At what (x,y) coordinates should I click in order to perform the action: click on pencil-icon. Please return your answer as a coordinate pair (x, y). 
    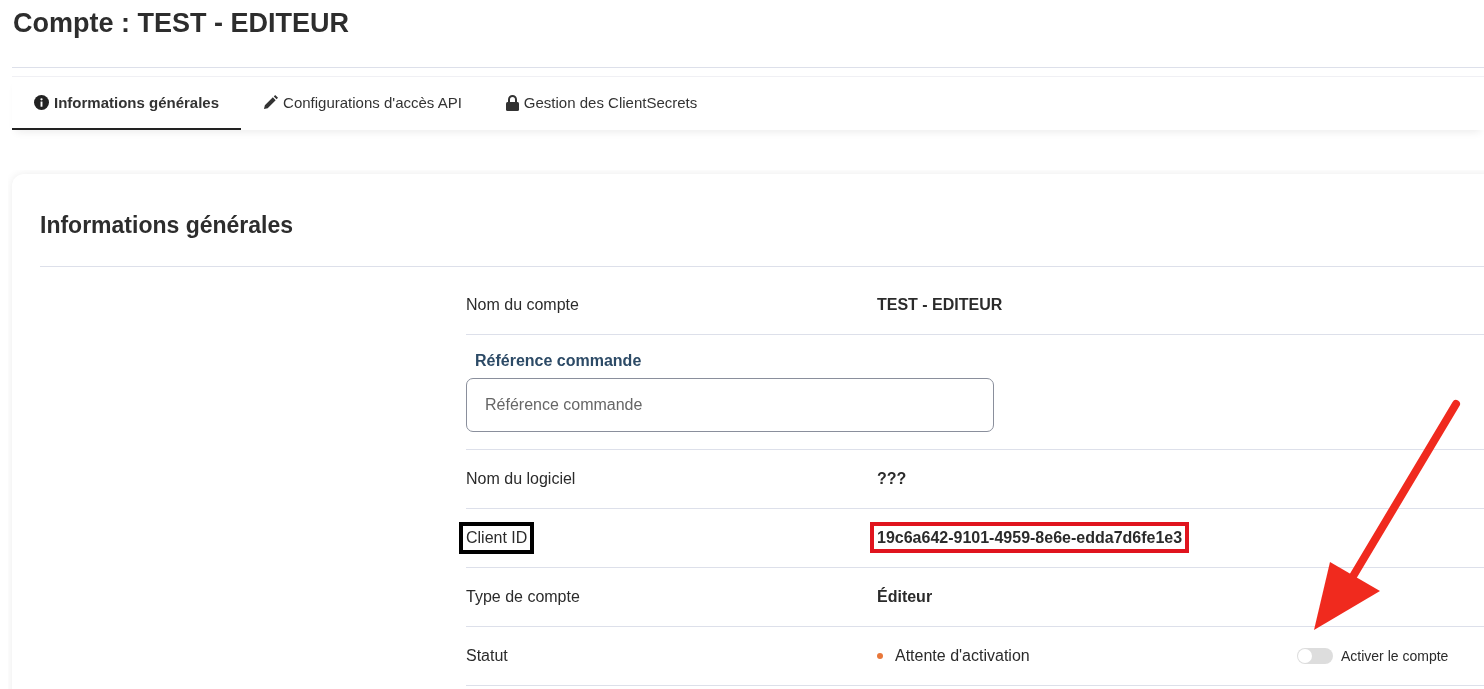
    Looking at the image, I should click on (271, 102).